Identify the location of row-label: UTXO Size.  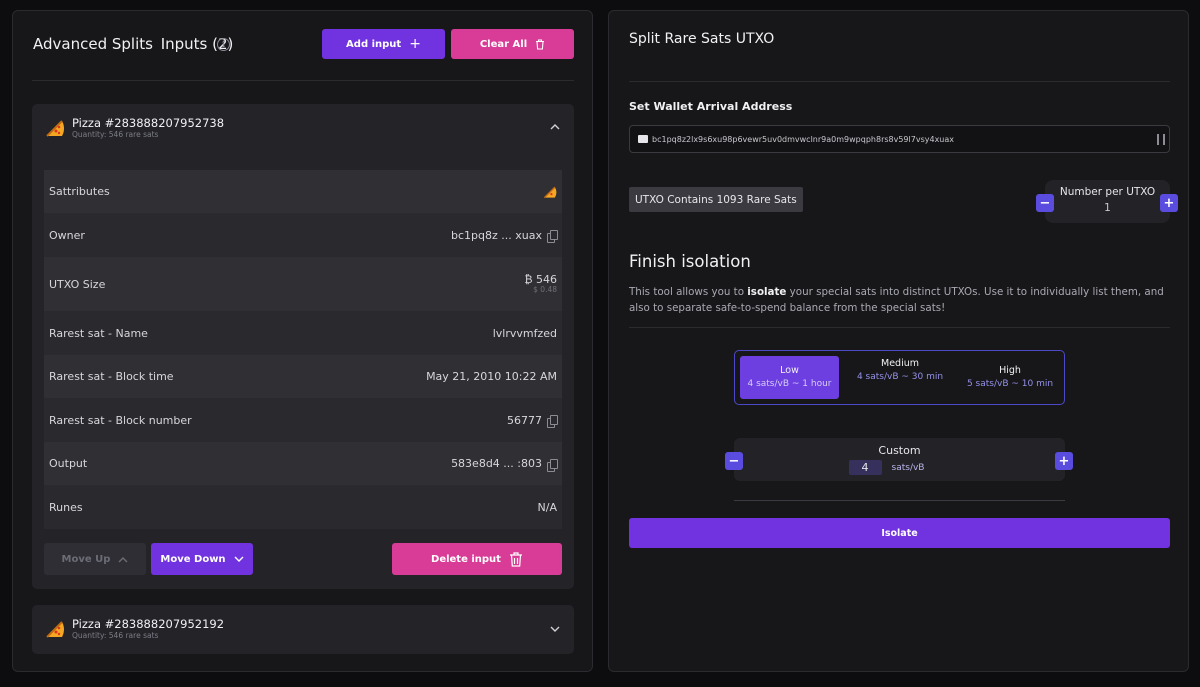
(77, 284).